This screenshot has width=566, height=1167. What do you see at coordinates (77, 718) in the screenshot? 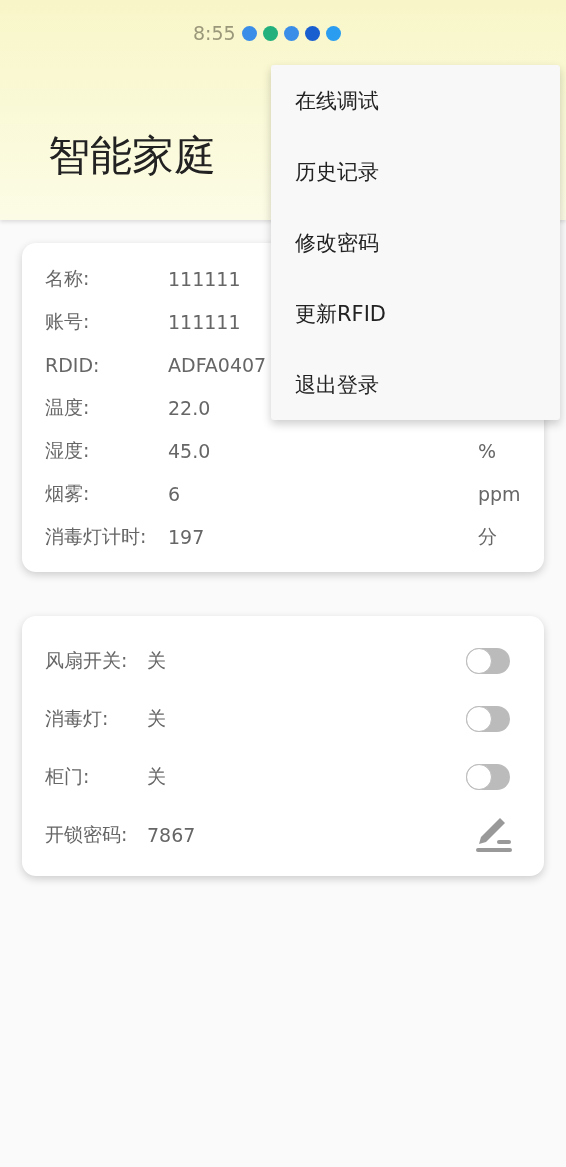
I see `control-label: 消毒灯:` at bounding box center [77, 718].